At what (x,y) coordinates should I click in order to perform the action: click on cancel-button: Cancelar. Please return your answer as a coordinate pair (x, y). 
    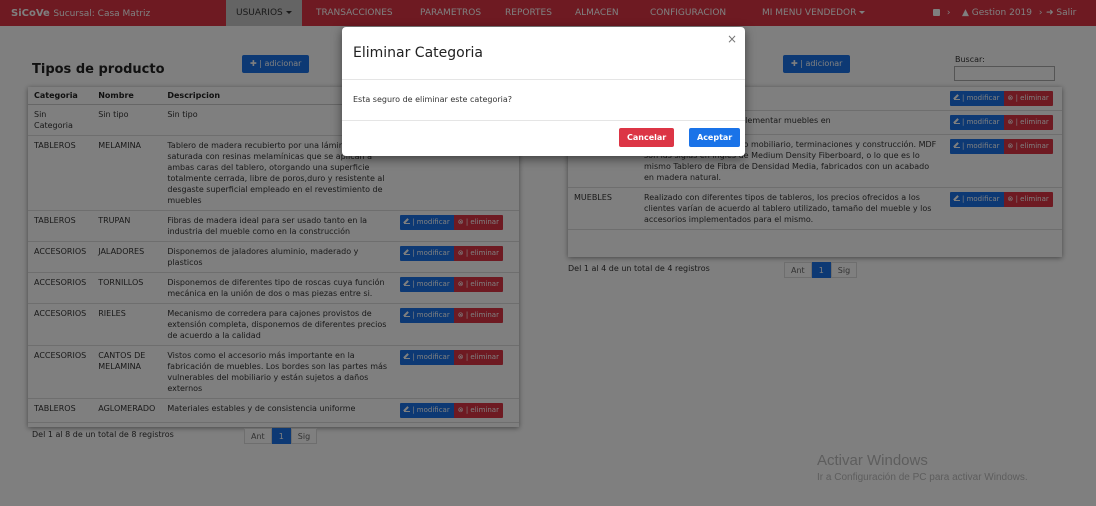
    Looking at the image, I should click on (647, 137).